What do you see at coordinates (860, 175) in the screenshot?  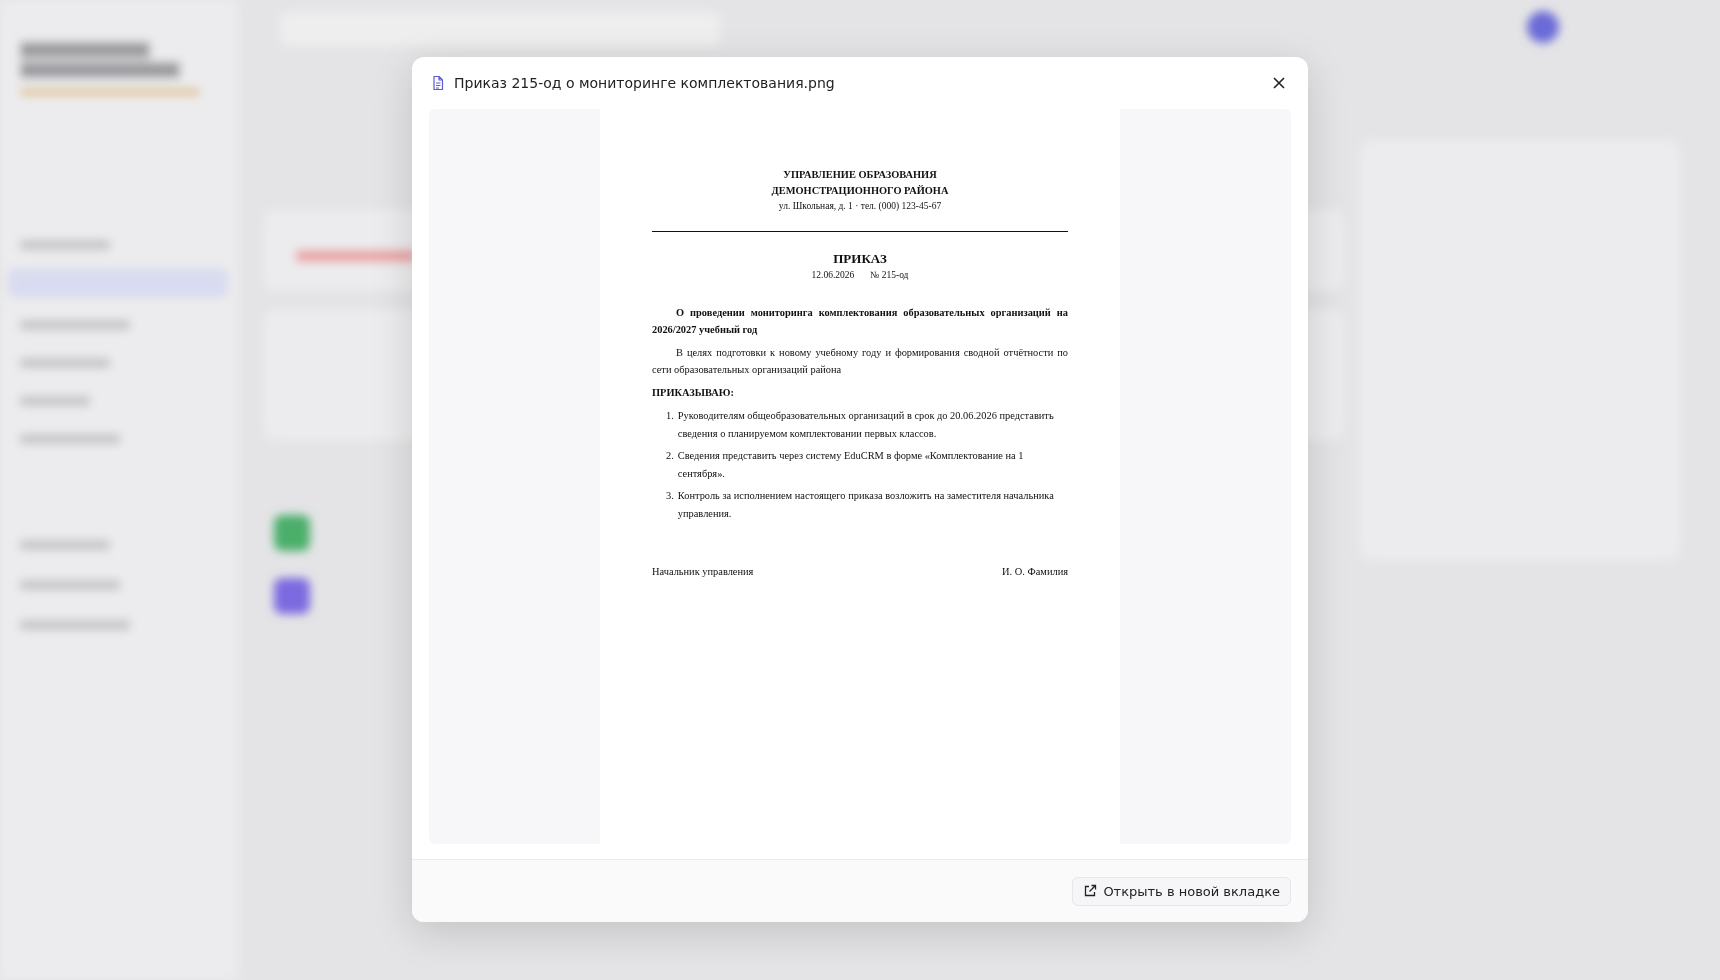 I see `organization-name: УПРАВЛЕНИЕ ОБРАЗОВАНИЯ` at bounding box center [860, 175].